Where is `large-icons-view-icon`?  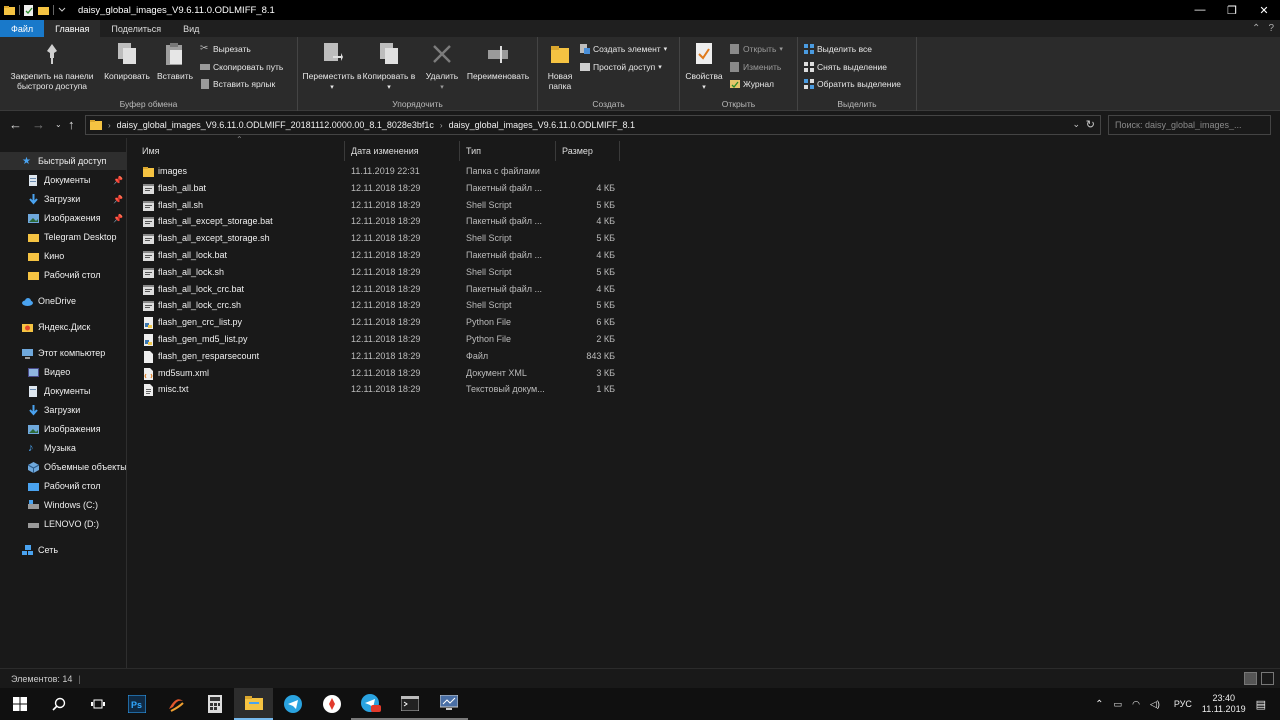 large-icons-view-icon is located at coordinates (1267, 678).